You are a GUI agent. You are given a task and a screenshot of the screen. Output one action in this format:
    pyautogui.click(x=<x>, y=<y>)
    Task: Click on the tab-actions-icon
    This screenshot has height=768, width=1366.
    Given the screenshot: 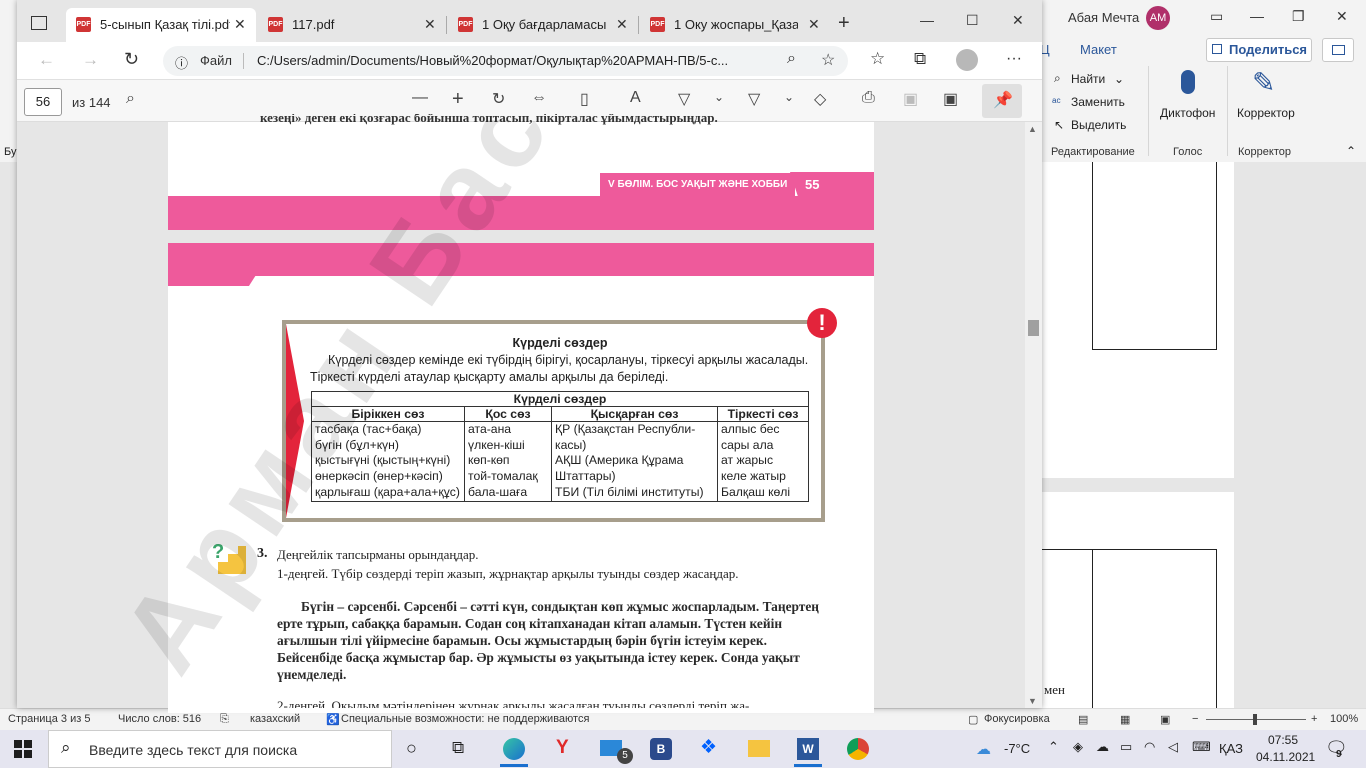 What is the action you would take?
    pyautogui.click(x=39, y=23)
    